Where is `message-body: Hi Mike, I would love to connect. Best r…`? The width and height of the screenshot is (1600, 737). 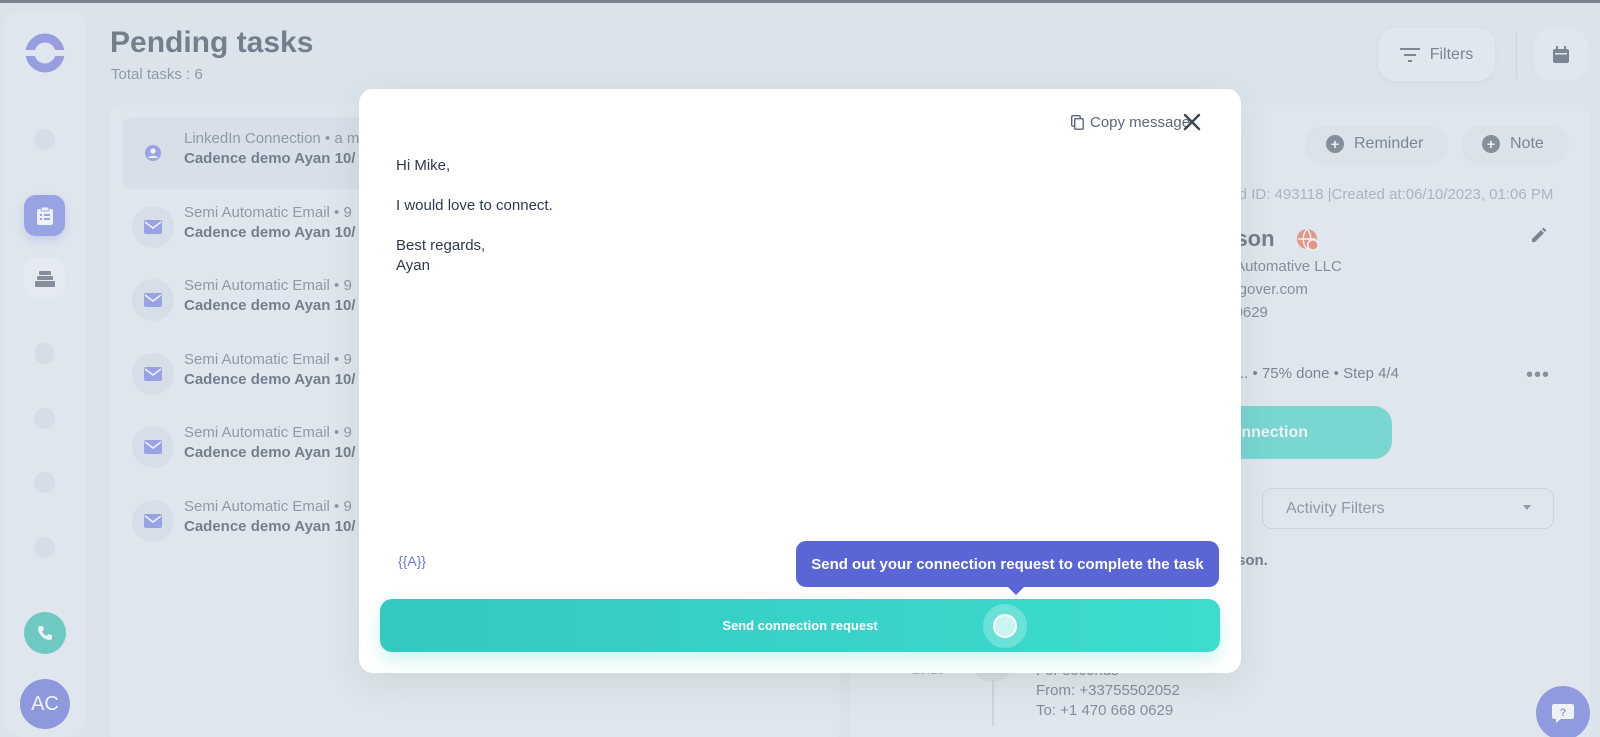 message-body: Hi Mike, I would love to connect. Best r… is located at coordinates (474, 216).